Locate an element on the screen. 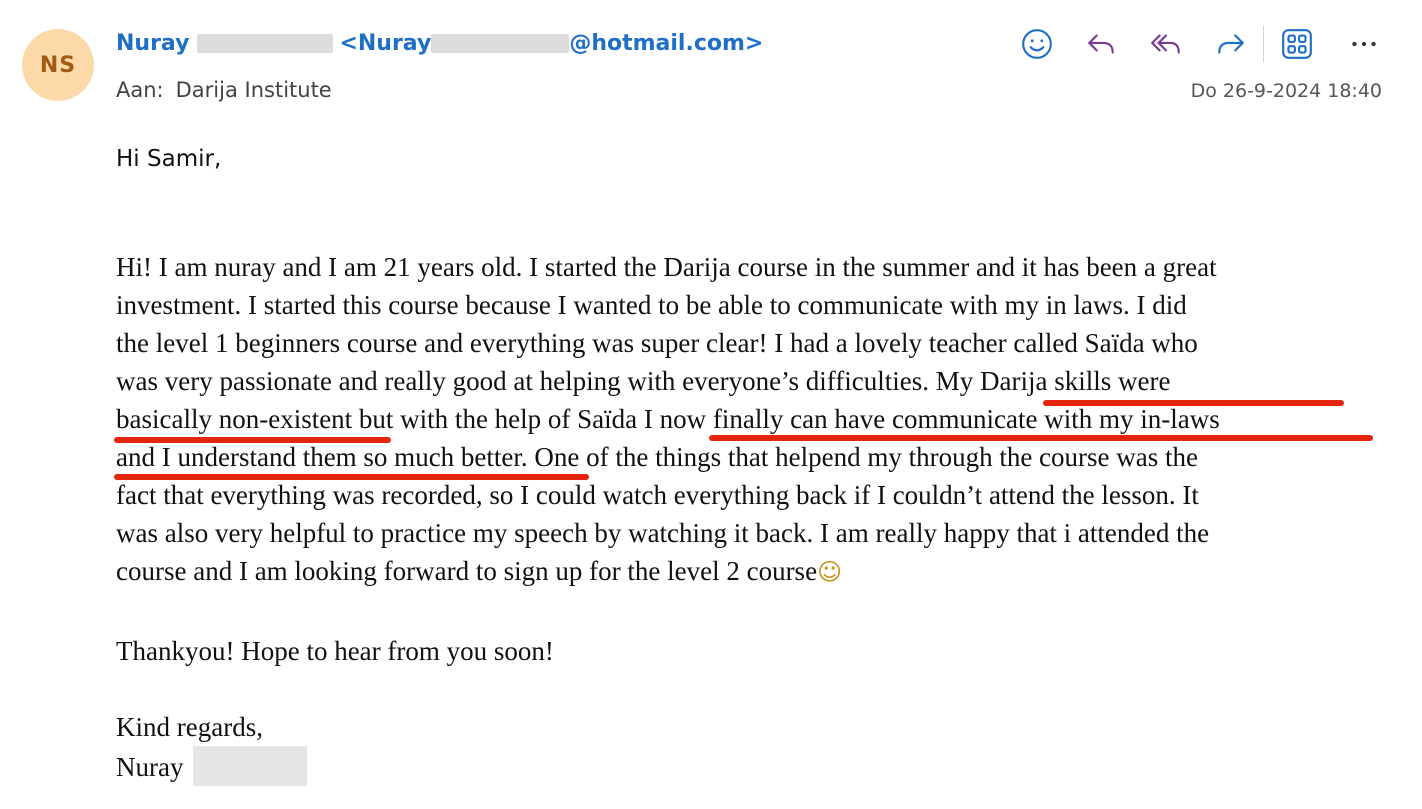 The width and height of the screenshot is (1422, 809). reply-icon is located at coordinates (1101, 44).